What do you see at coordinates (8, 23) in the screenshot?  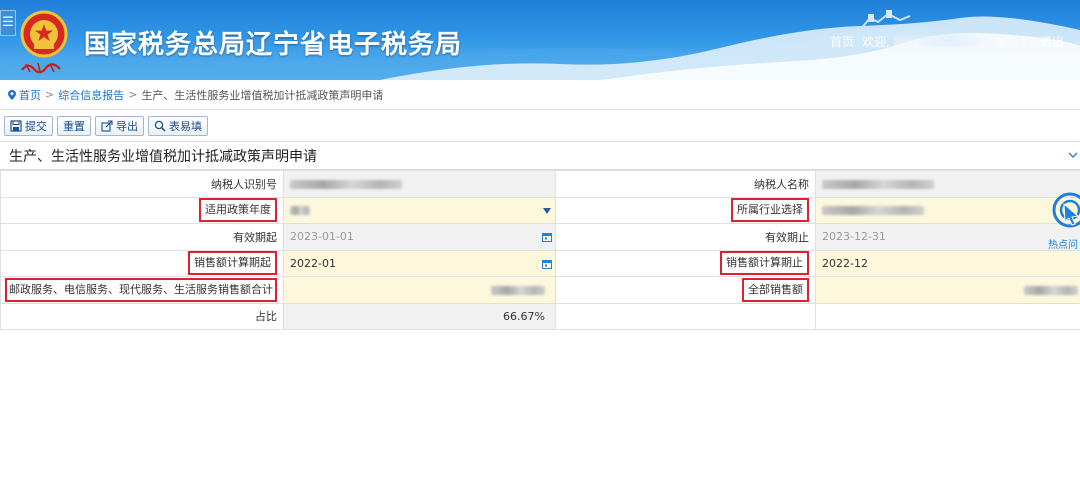 I see `menu-toggle-button: ☰` at bounding box center [8, 23].